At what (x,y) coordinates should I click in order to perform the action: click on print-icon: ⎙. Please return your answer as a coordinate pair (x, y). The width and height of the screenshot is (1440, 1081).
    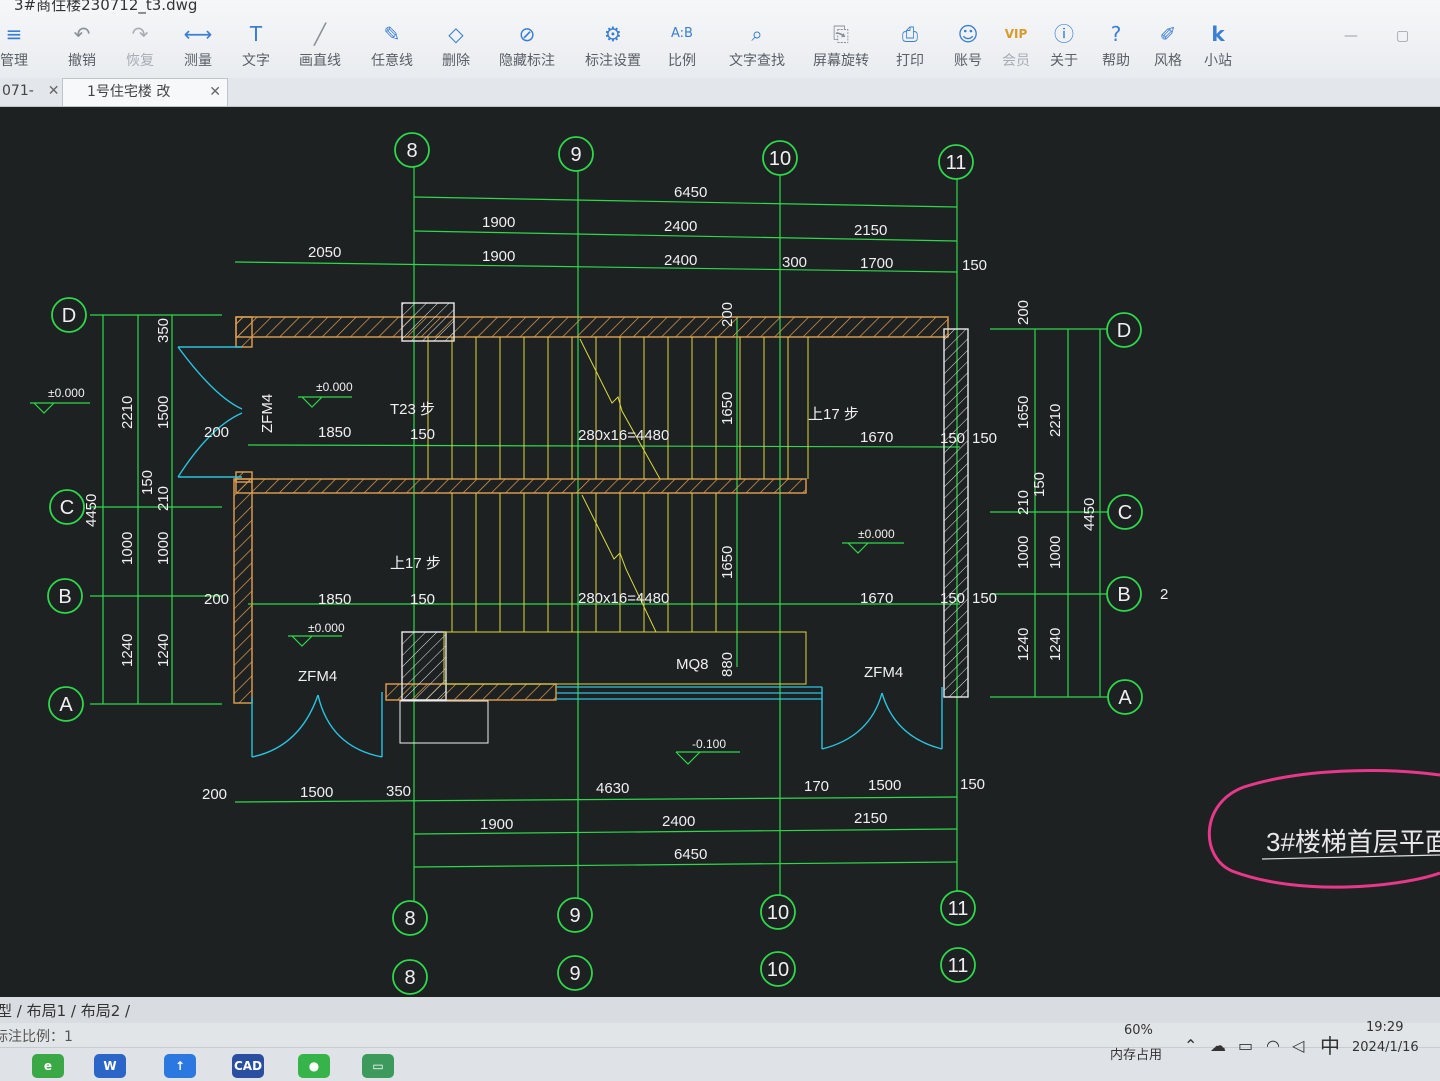
    Looking at the image, I should click on (910, 34).